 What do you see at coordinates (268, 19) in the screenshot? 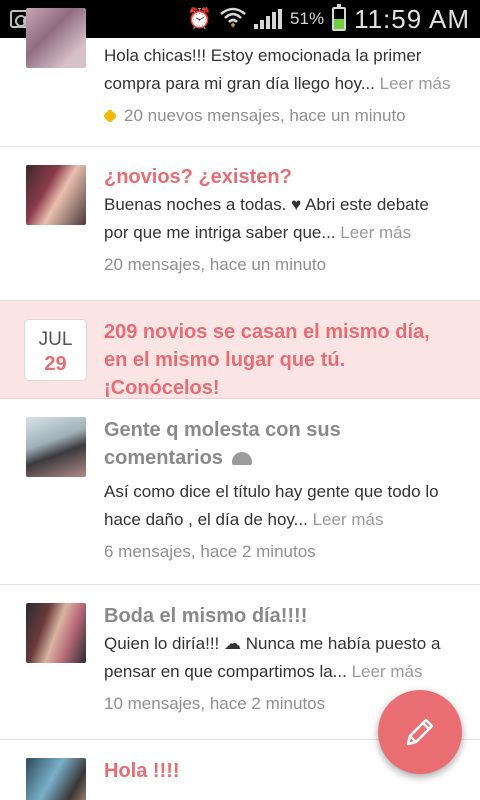
I see `signal-icon` at bounding box center [268, 19].